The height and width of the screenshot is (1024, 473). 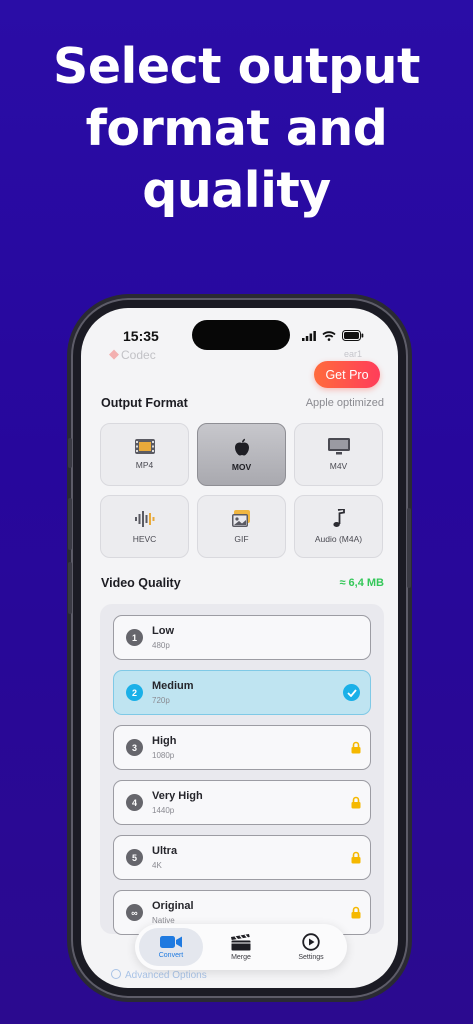 What do you see at coordinates (329, 335) in the screenshot?
I see `wifi-icon` at bounding box center [329, 335].